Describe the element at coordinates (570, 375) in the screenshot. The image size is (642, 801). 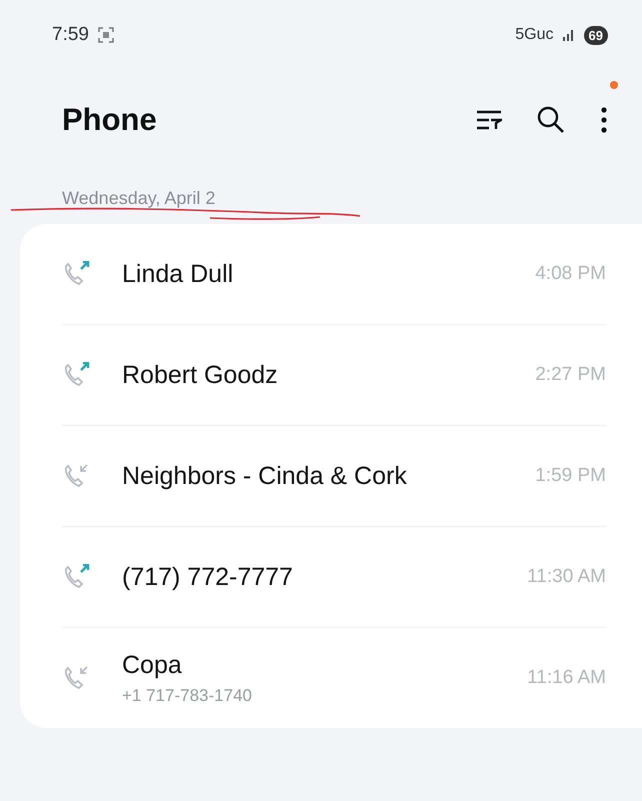
I see `call-time: 2:27 PM` at that location.